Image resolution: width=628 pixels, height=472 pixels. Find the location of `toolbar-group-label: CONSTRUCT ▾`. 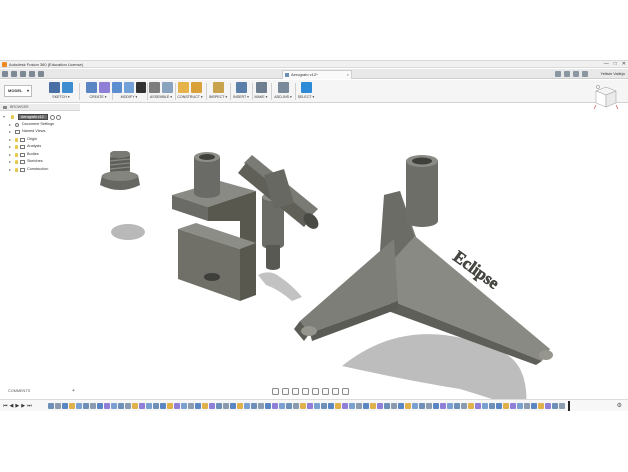

toolbar-group-label: CONSTRUCT ▾ is located at coordinates (190, 97).